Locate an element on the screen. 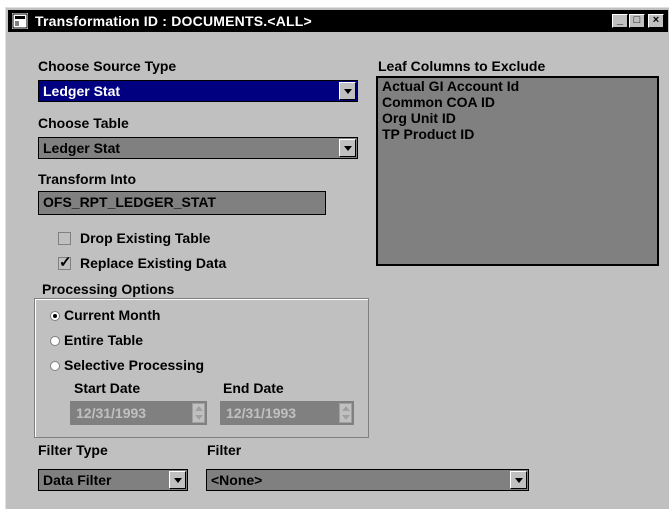 This screenshot has height=509, width=669. close-icon: × is located at coordinates (656, 20).